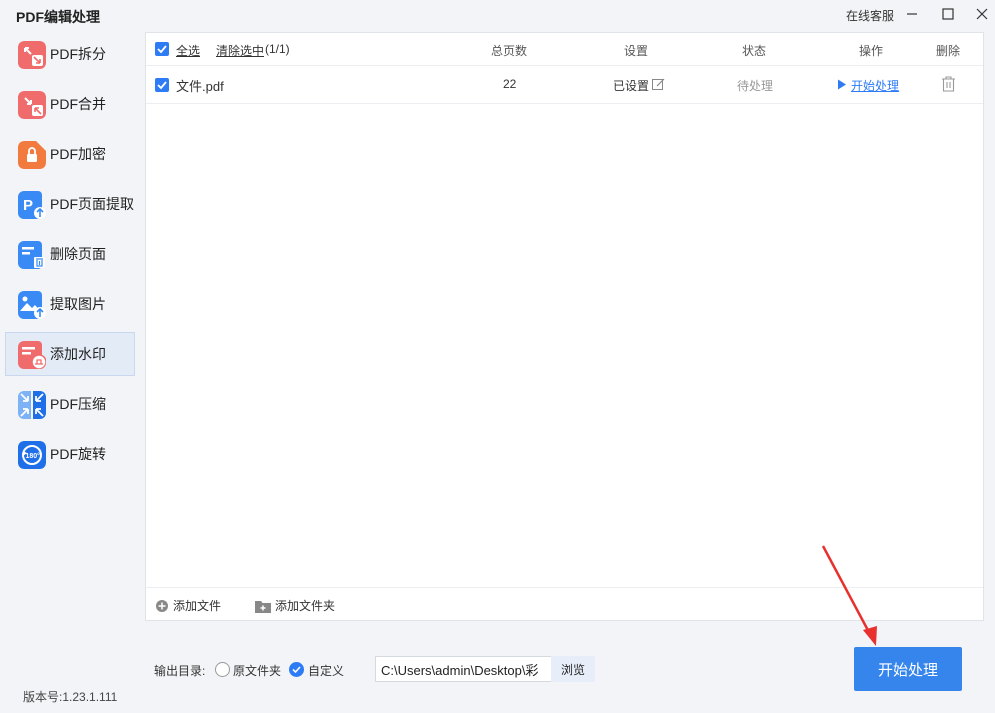 The image size is (995, 713). Describe the element at coordinates (31, 255) in the screenshot. I see `delete-page-icon` at that location.